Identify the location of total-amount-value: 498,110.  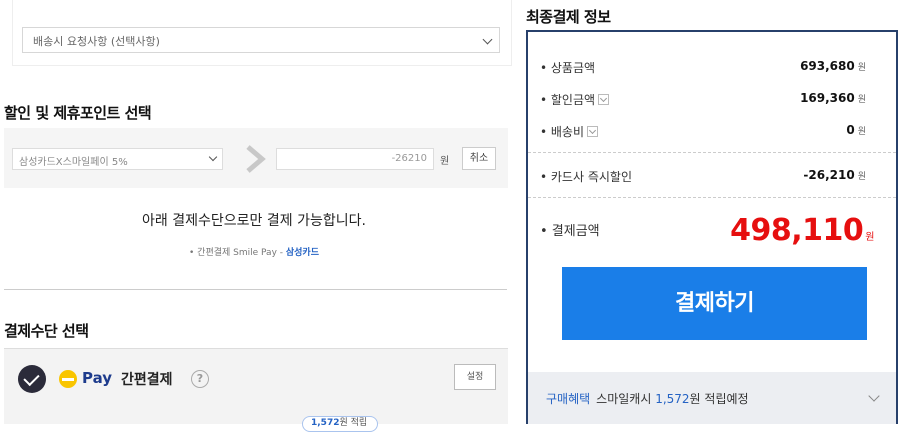
(797, 230).